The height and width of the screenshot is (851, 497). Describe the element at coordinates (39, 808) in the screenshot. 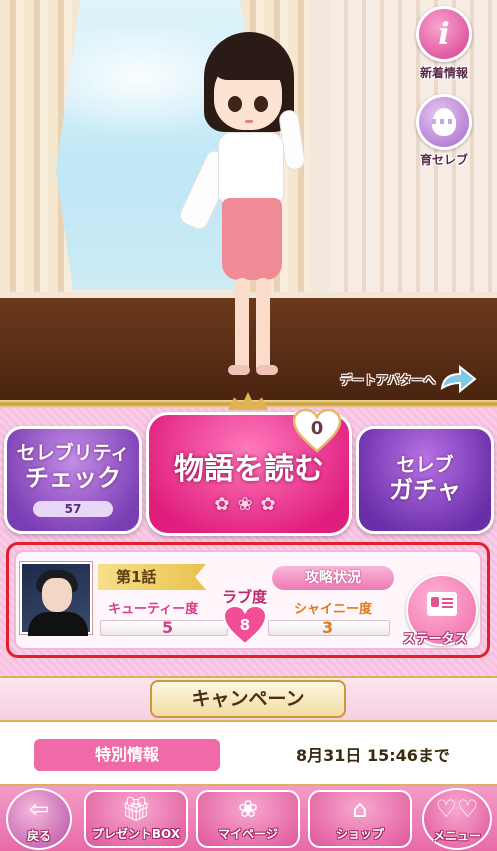

I see `back-arrow-icon: ⇦` at that location.